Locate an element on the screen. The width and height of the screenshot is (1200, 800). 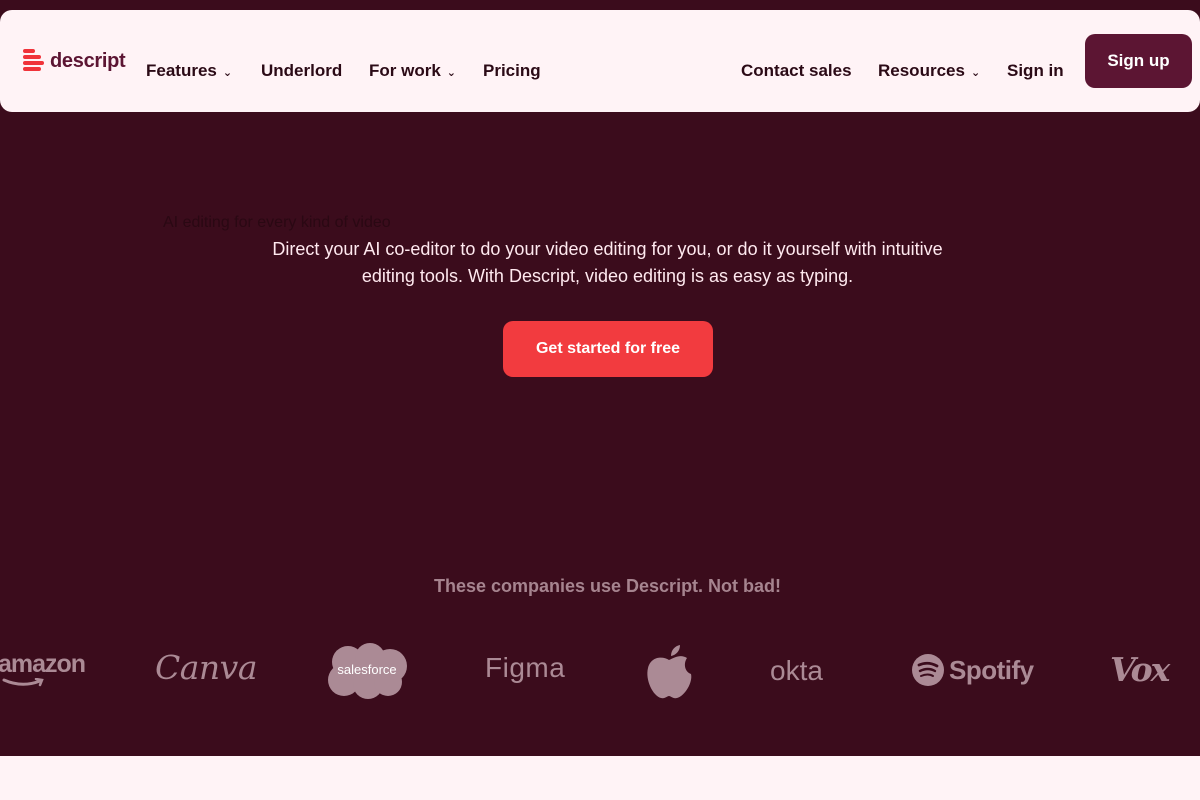
nav-underlord-label: Underlord is located at coordinates (302, 70).